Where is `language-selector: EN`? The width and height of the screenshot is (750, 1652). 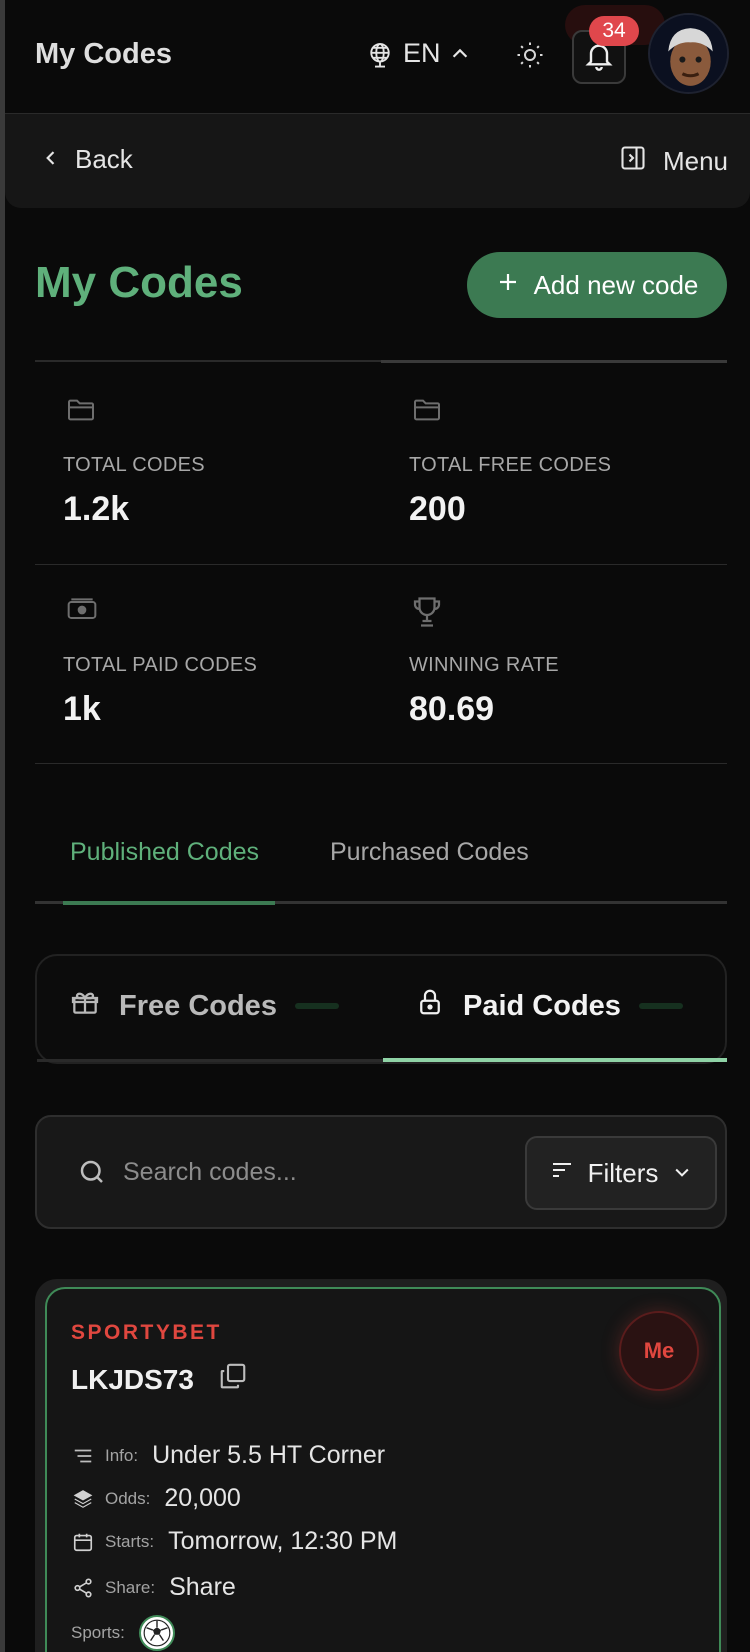
language-selector: EN is located at coordinates (418, 53).